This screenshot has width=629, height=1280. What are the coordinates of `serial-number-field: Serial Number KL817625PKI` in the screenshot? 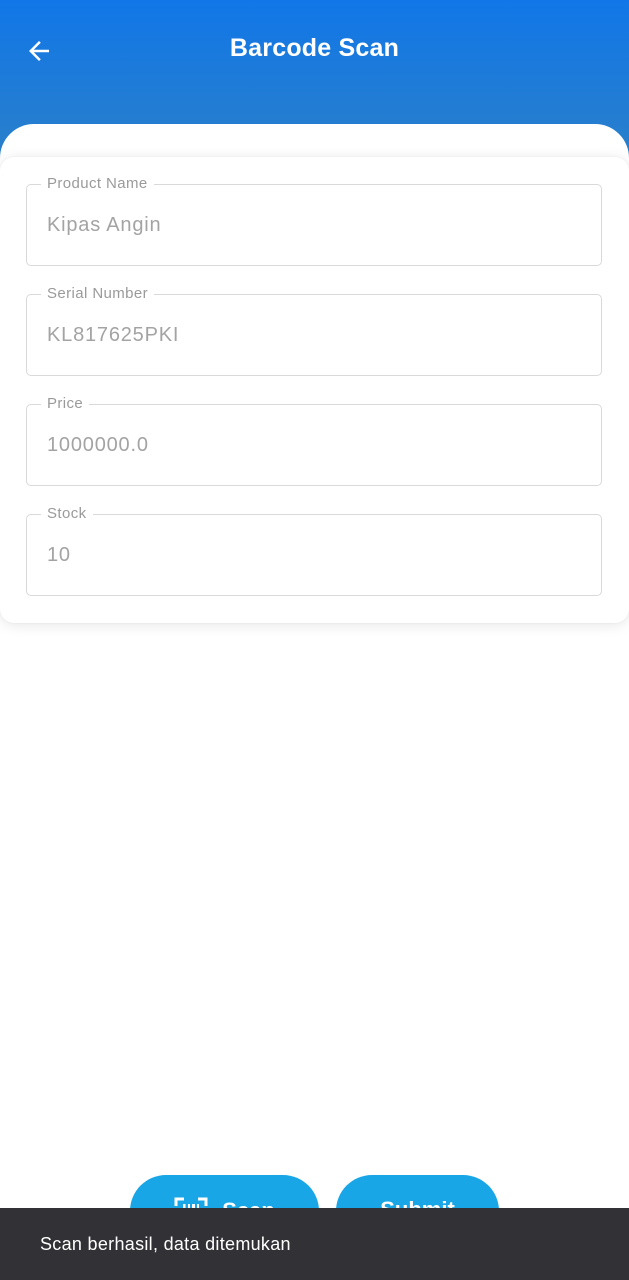 It's located at (314, 330).